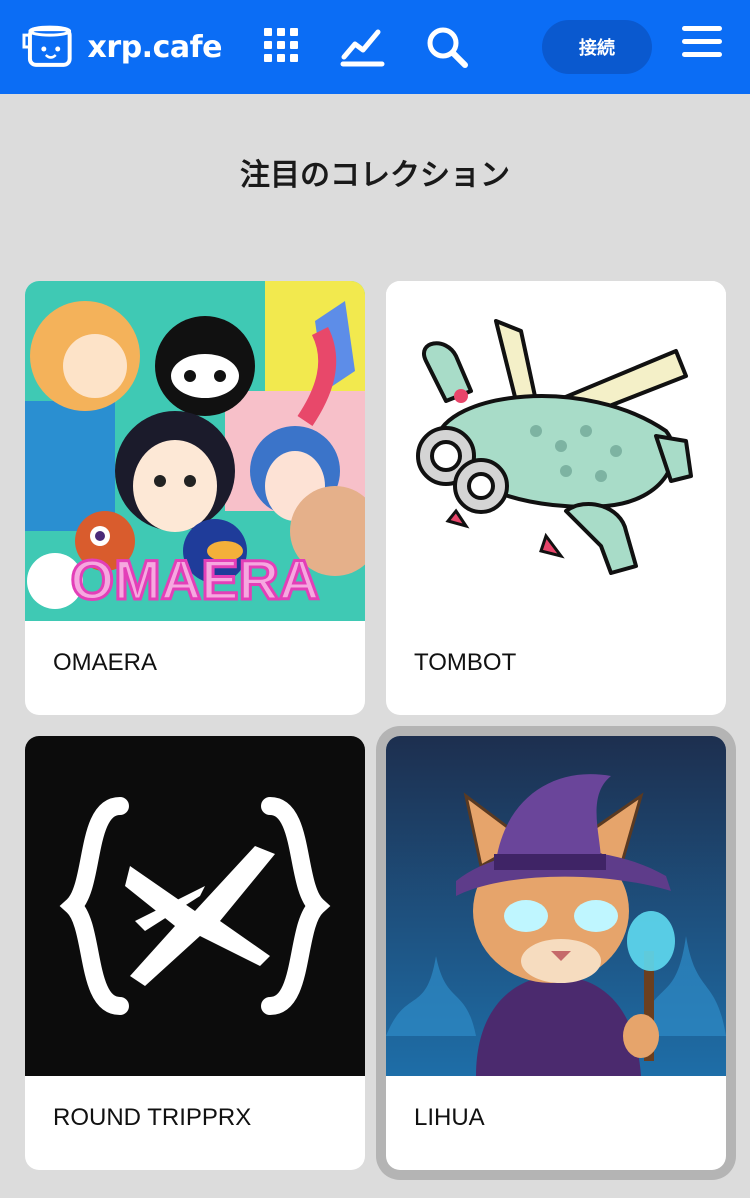 The image size is (750, 1198). I want to click on coffee-cup-icon, so click(47, 46).